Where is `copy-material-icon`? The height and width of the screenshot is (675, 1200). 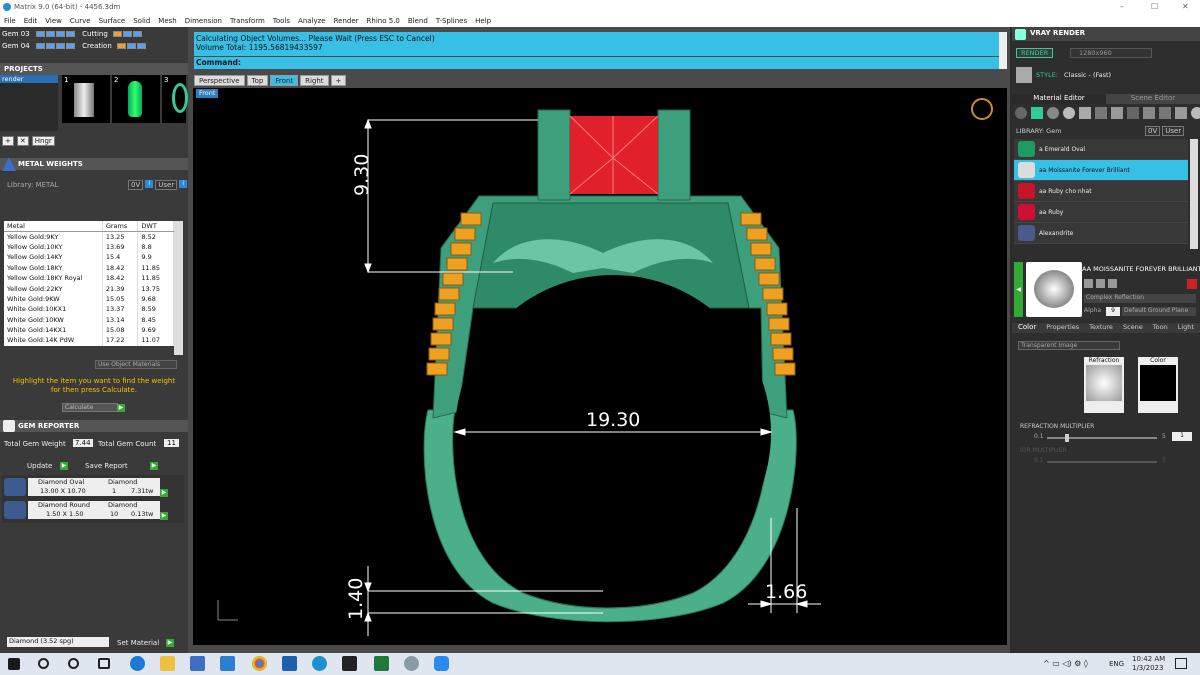 copy-material-icon is located at coordinates (1112, 283).